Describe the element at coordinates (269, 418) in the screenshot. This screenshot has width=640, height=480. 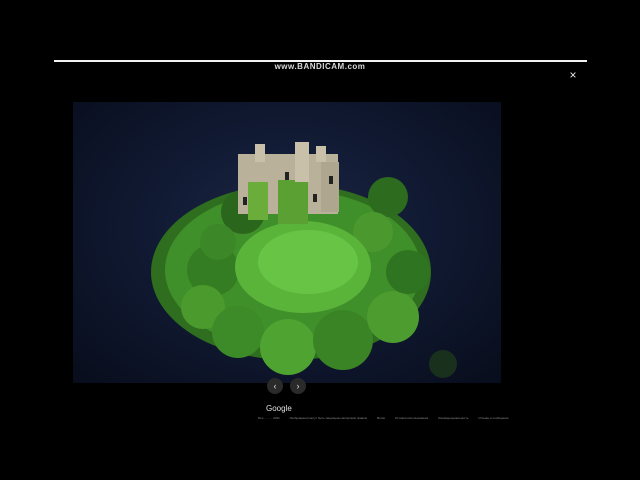
I see `footer-link: Dev... ... ... 2021` at that location.